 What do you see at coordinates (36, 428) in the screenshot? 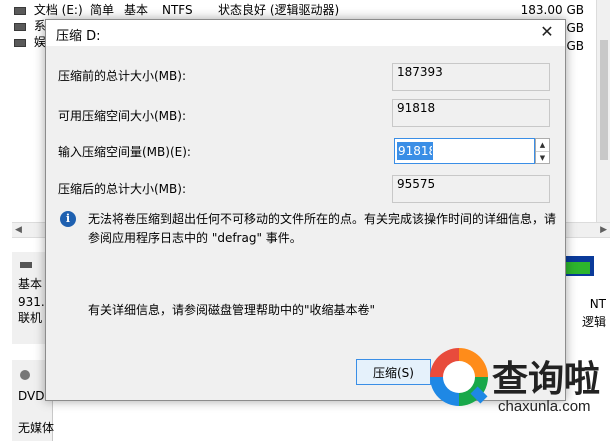
I see `cdrom-state: 无媒体` at bounding box center [36, 428].